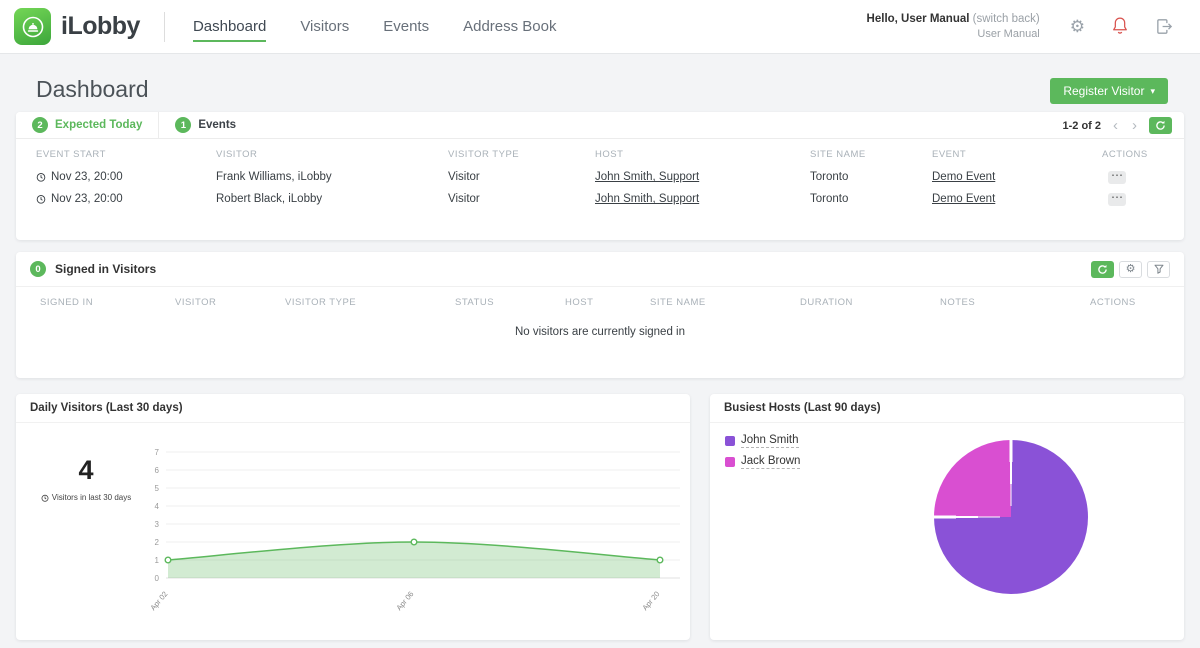  What do you see at coordinates (763, 462) in the screenshot?
I see `legend-item-jack-brown: Jack Brown` at bounding box center [763, 462].